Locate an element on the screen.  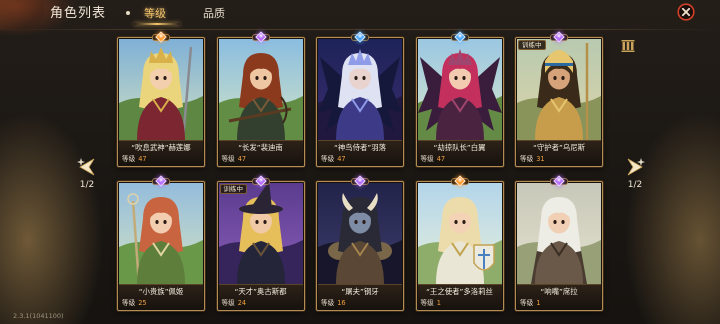
header-divider is located at coordinates (360, 29).